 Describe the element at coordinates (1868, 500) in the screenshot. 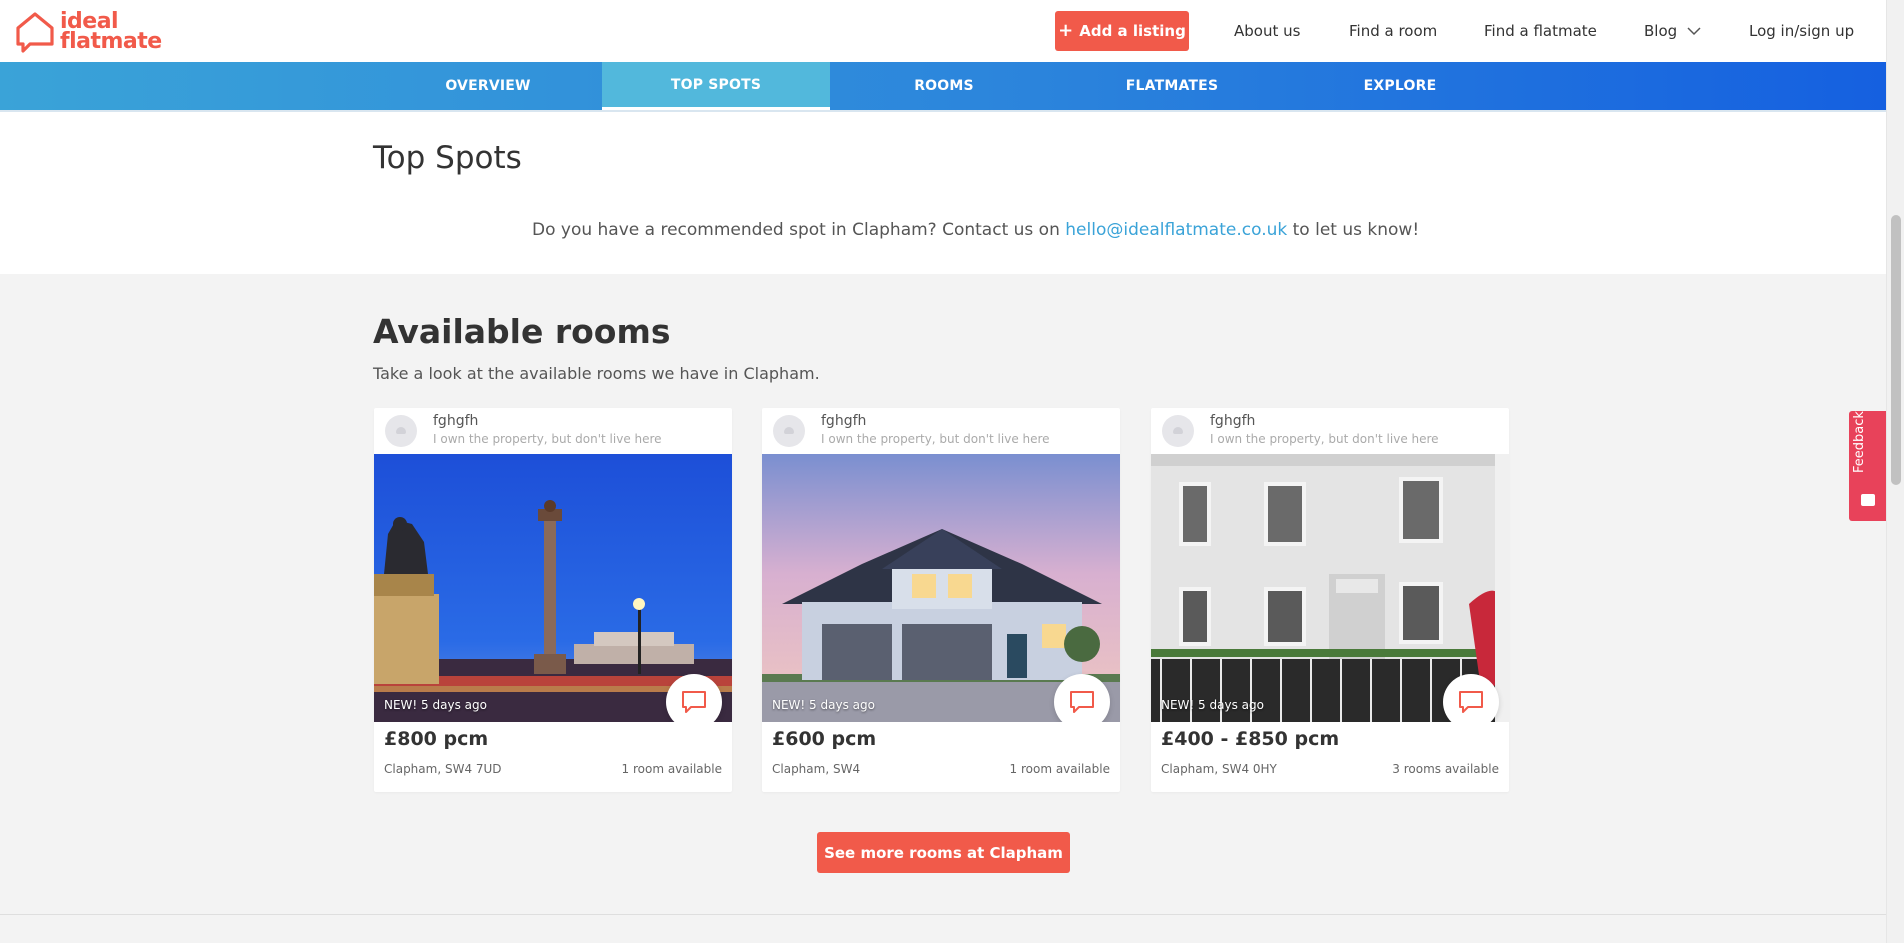

I see `smiley-icon` at that location.